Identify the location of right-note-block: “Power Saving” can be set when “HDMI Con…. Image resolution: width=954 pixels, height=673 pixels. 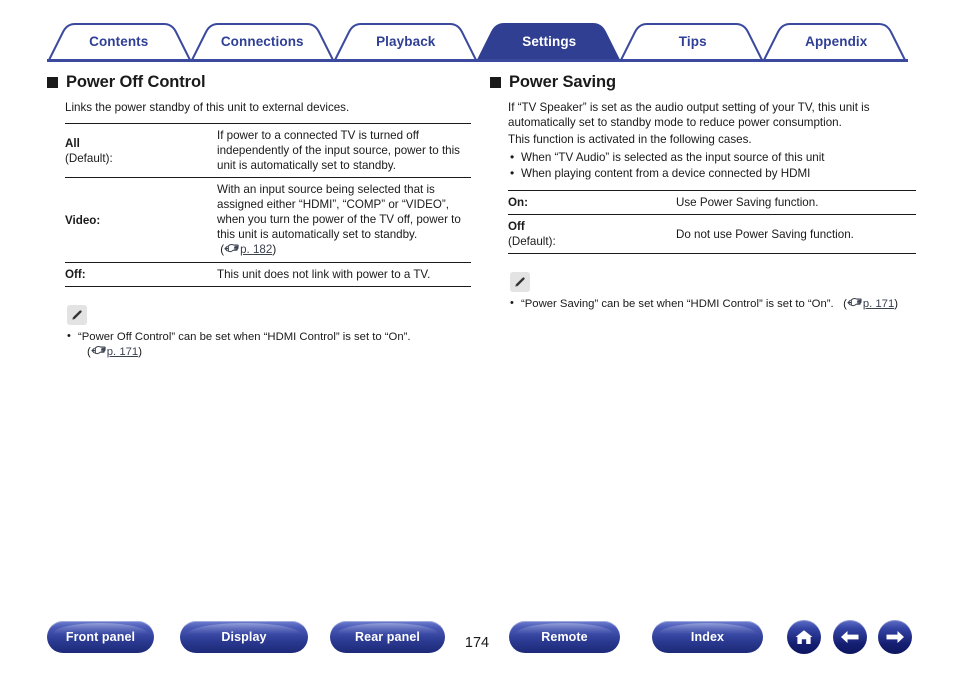
(711, 292).